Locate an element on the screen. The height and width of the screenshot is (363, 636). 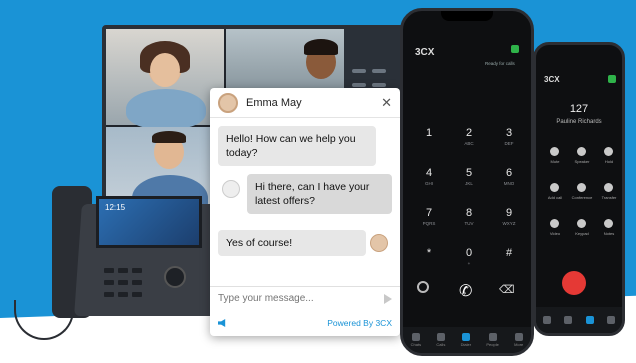
phone-notch is located at coordinates (467, 16).